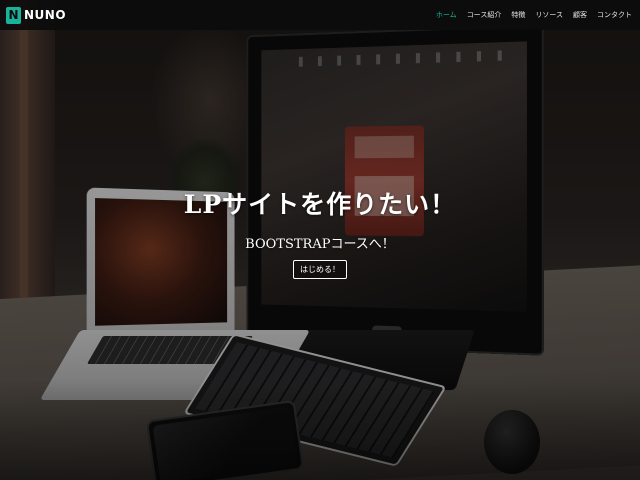  What do you see at coordinates (580, 15) in the screenshot?
I see `nav-link-customers: 顧客` at bounding box center [580, 15].